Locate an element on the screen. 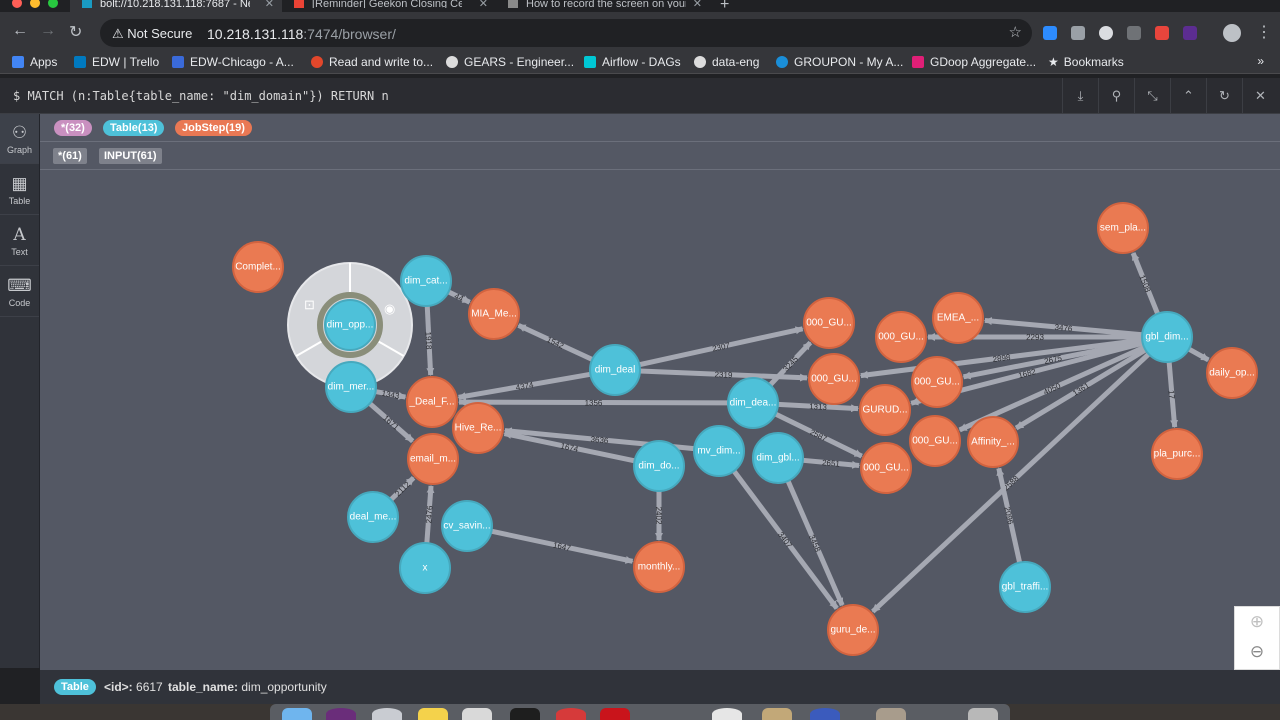  legend-rel-all: *(61) is located at coordinates (70, 156).